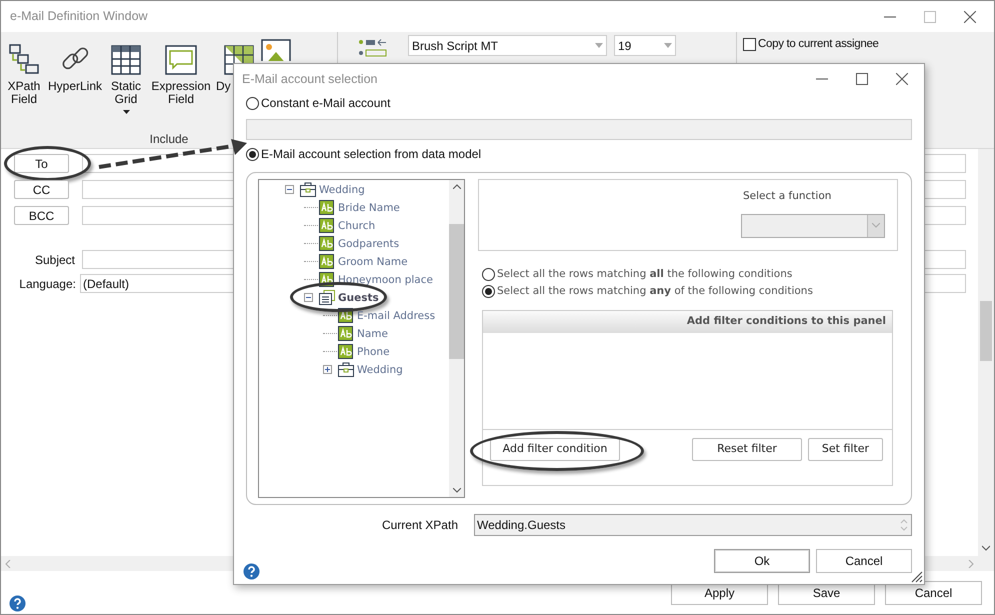  I want to click on radio-label: Constant e-Mail account, so click(325, 103).